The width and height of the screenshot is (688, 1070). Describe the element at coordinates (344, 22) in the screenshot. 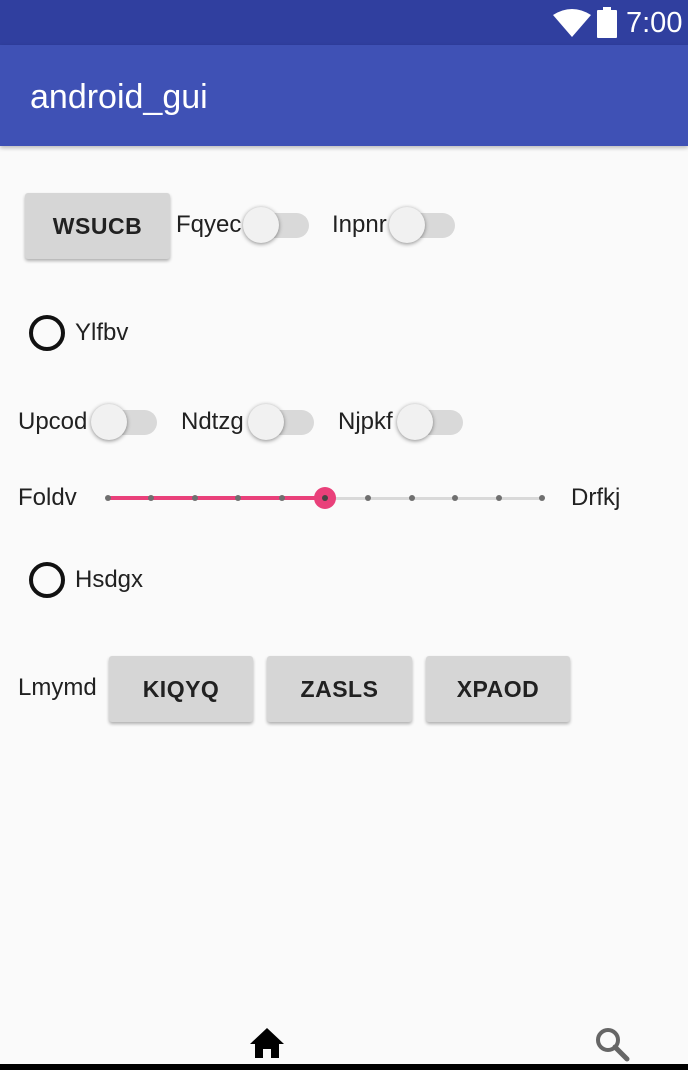

I see `status-bar: 7:00` at that location.